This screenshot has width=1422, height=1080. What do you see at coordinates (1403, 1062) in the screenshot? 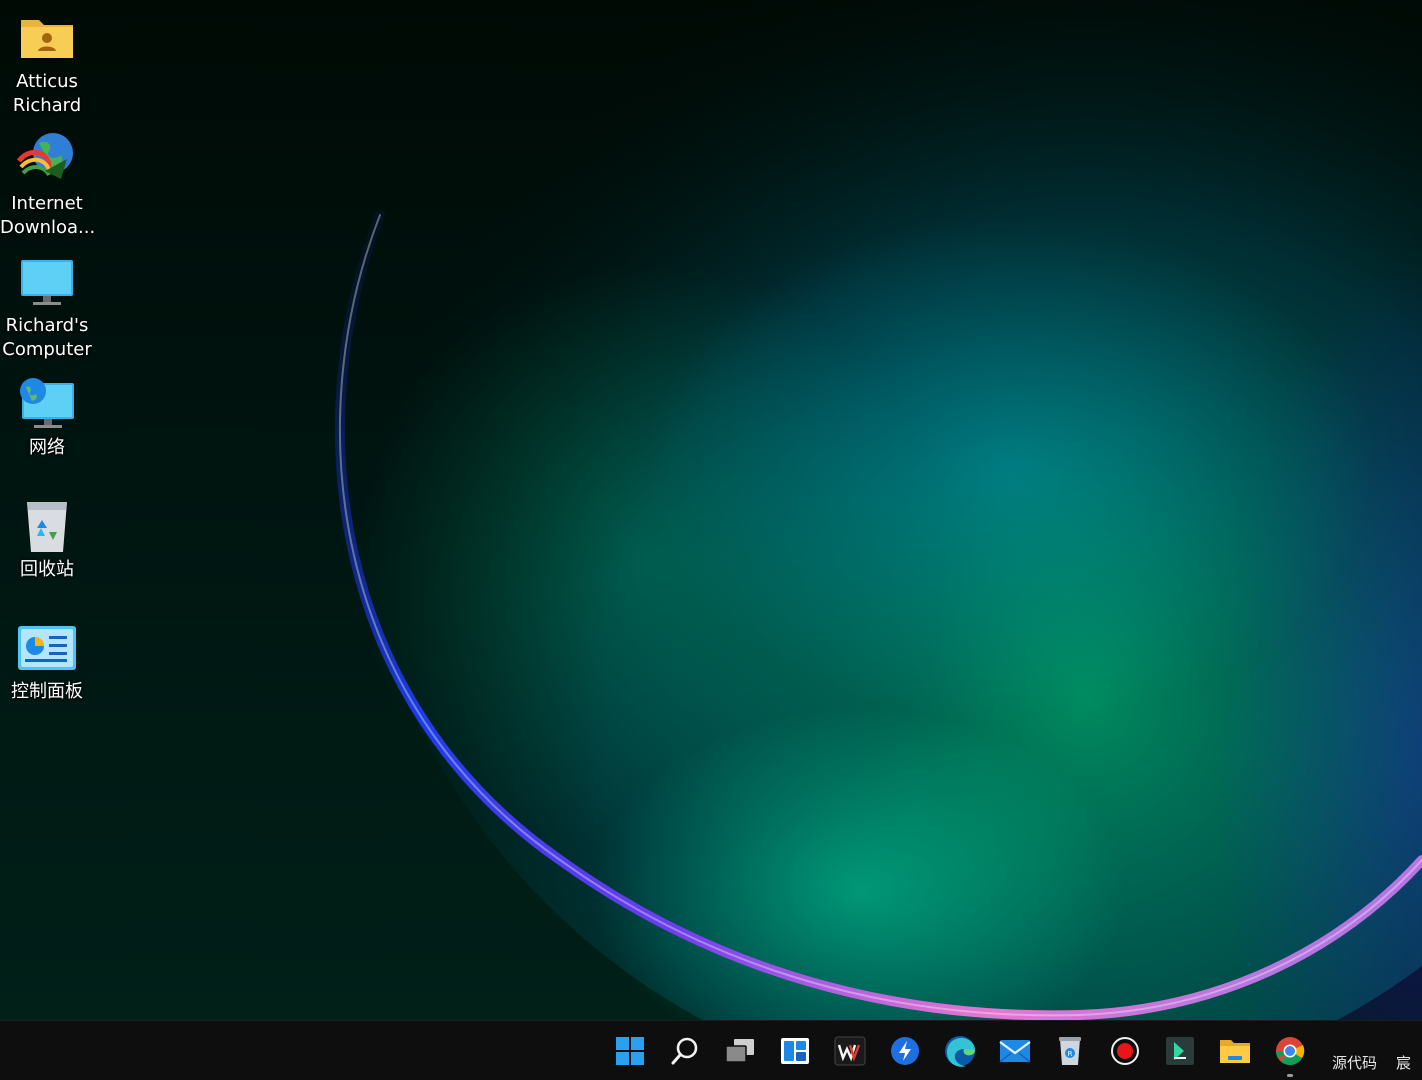
I see `tray-text-ime: 宸` at bounding box center [1403, 1062].